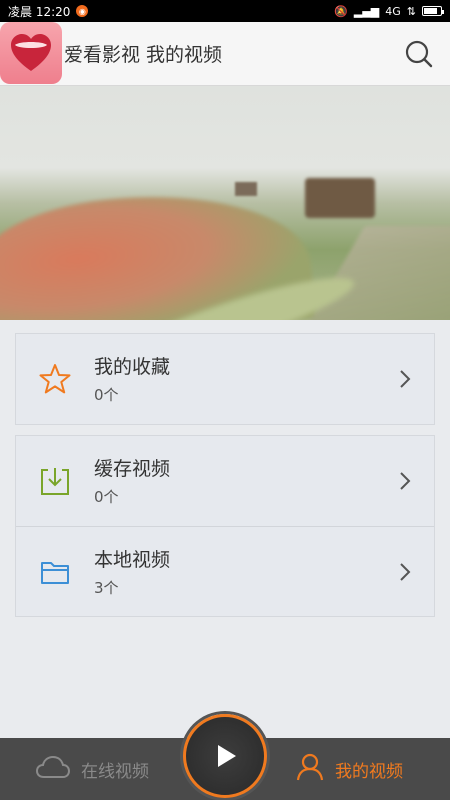 The height and width of the screenshot is (800, 450). I want to click on item-name: 我的收藏, so click(132, 367).